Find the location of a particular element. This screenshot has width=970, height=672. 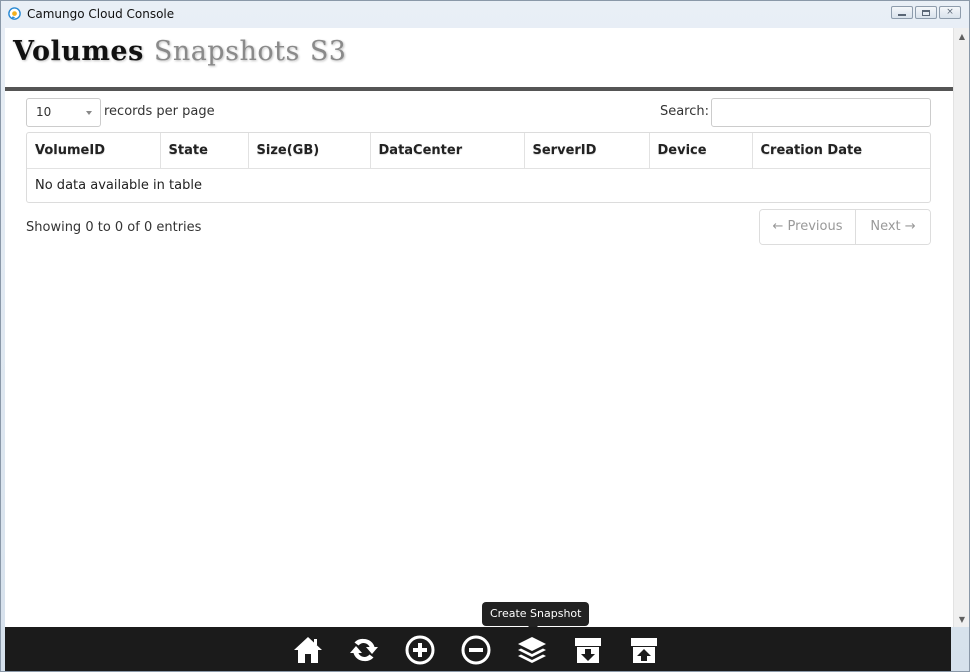

box-upload-icon is located at coordinates (644, 650).